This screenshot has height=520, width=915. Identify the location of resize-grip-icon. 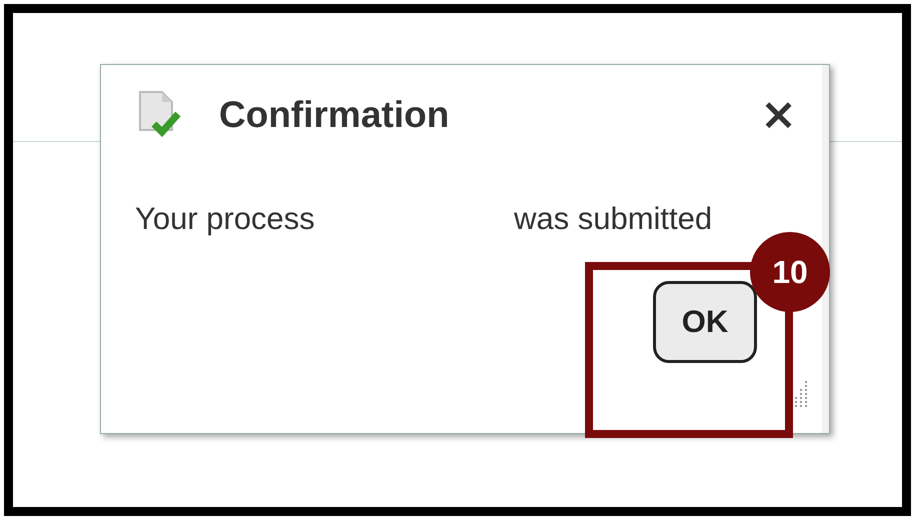
(802, 395).